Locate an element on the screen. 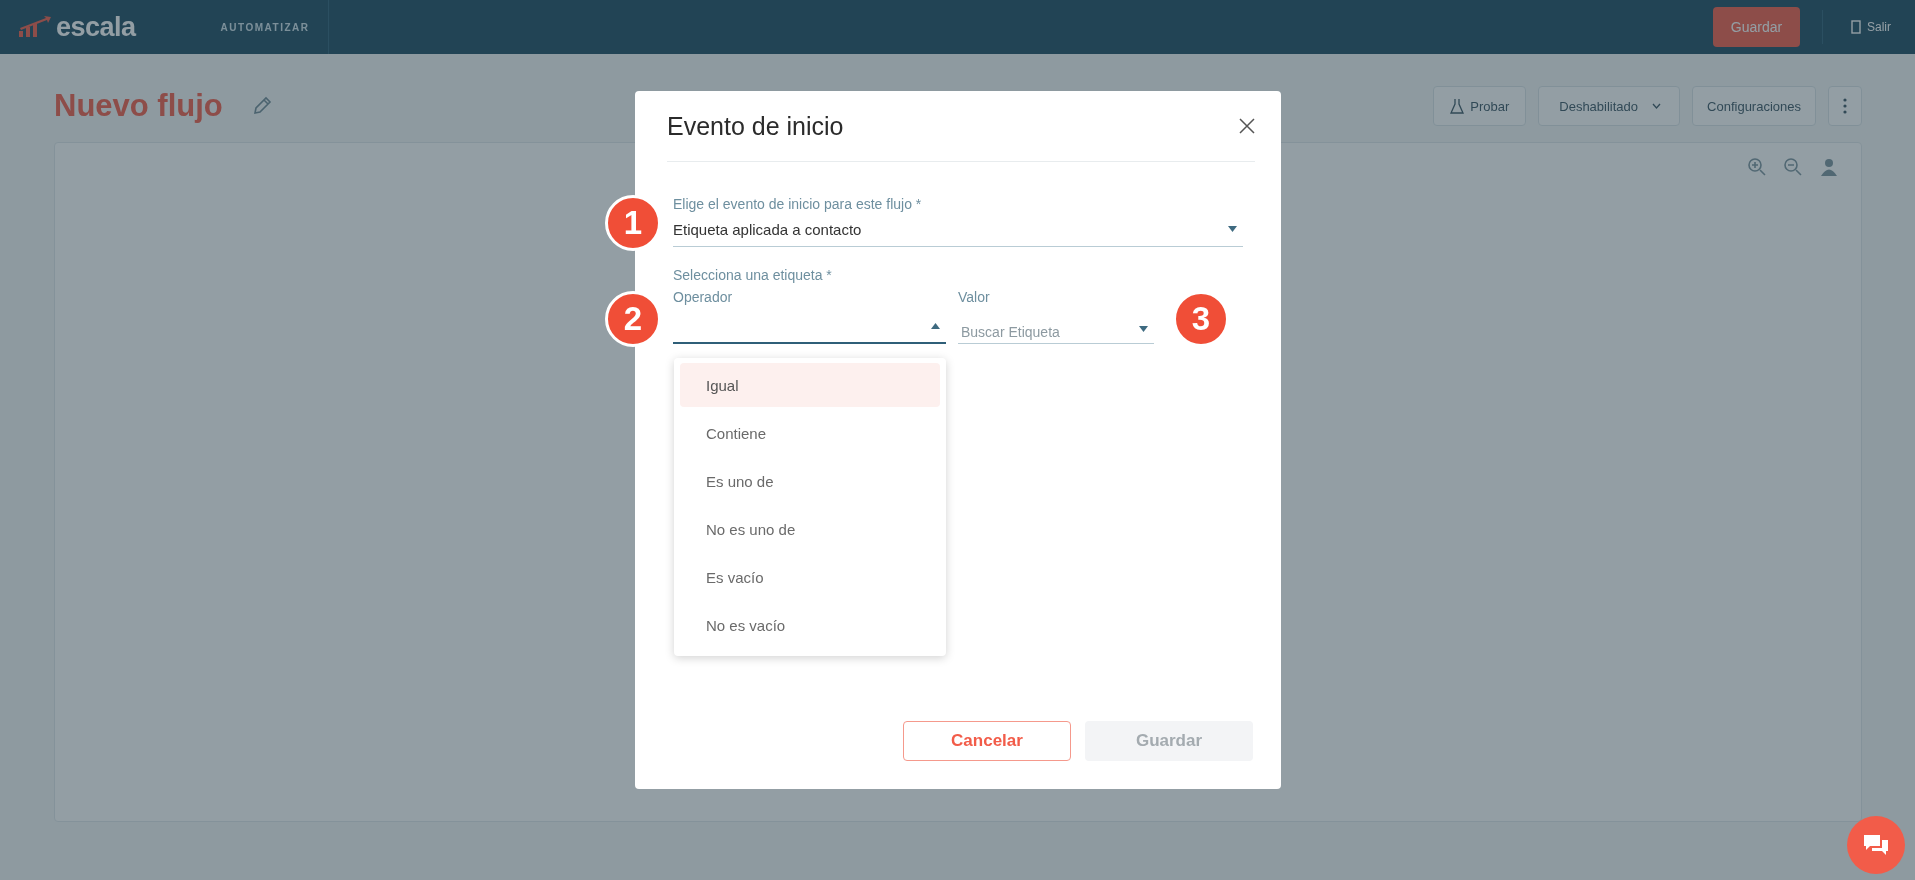 This screenshot has width=1915, height=880. step-badge: 1 is located at coordinates (633, 223).